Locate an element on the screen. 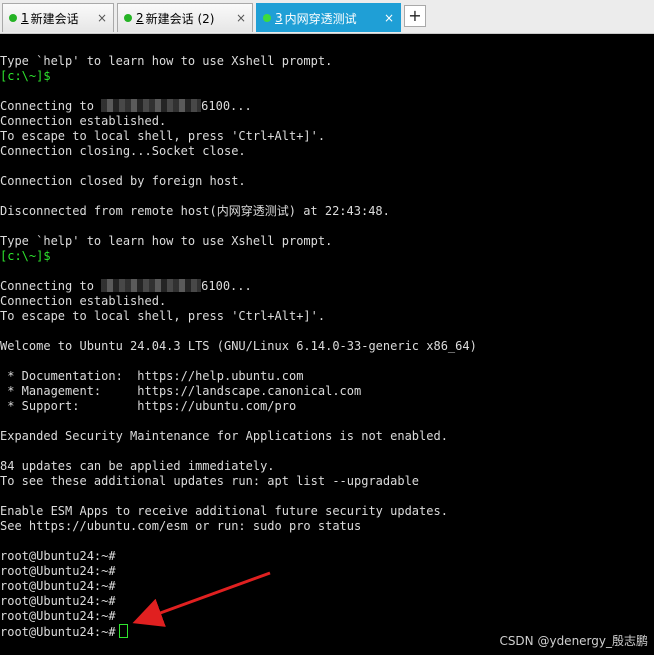 The image size is (654, 655). tab-number: 3 is located at coordinates (279, 18).